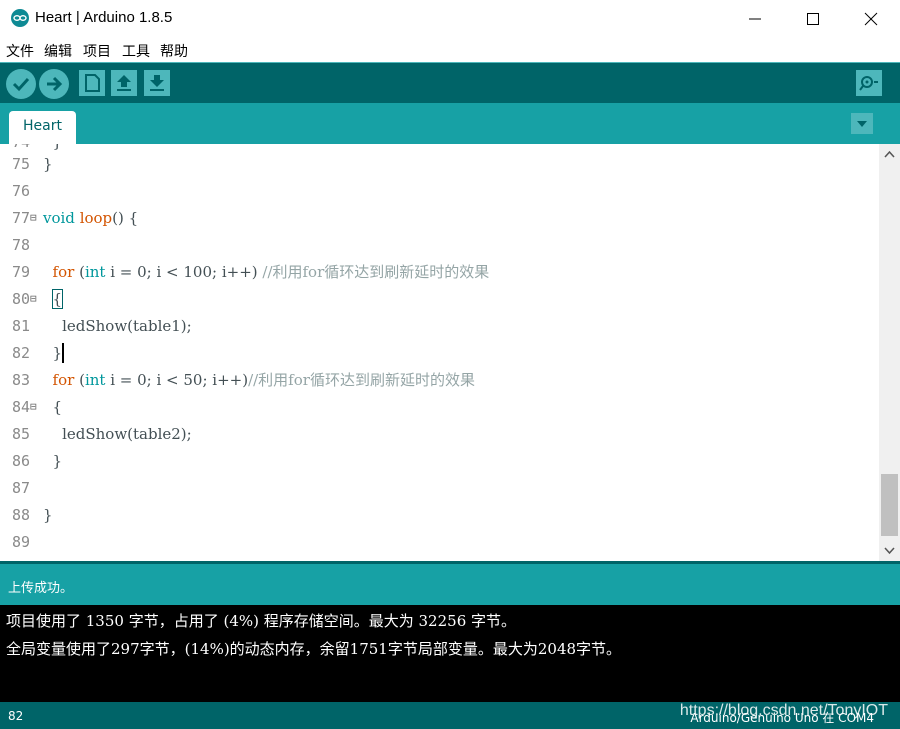 Image resolution: width=900 pixels, height=729 pixels. I want to click on menu-help: 帮助, so click(174, 51).